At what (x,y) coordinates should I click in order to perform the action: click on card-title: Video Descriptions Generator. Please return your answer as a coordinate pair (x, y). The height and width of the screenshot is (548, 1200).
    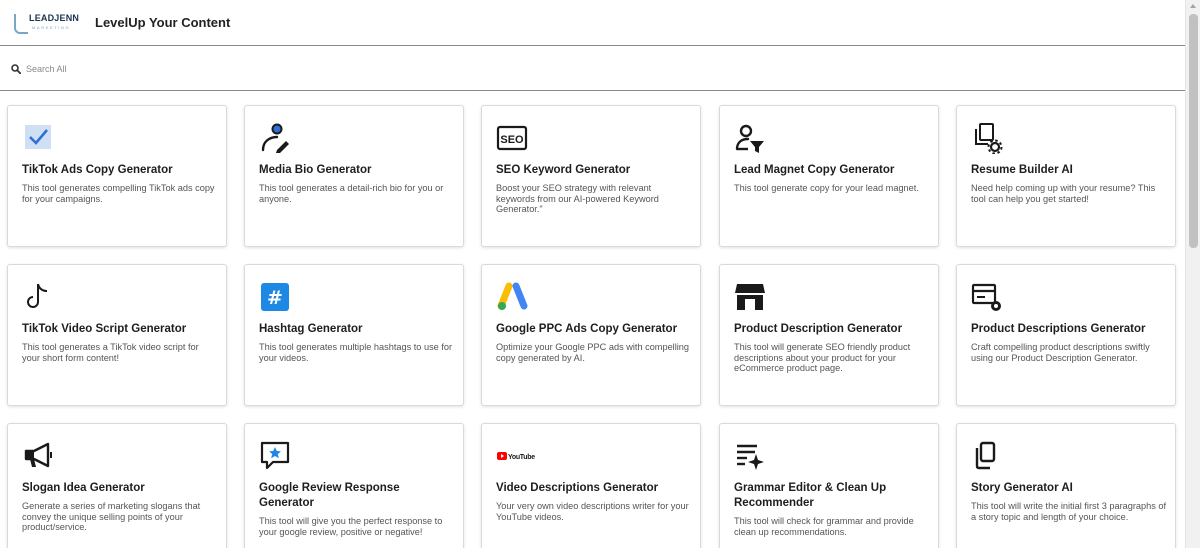
    Looking at the image, I should click on (577, 488).